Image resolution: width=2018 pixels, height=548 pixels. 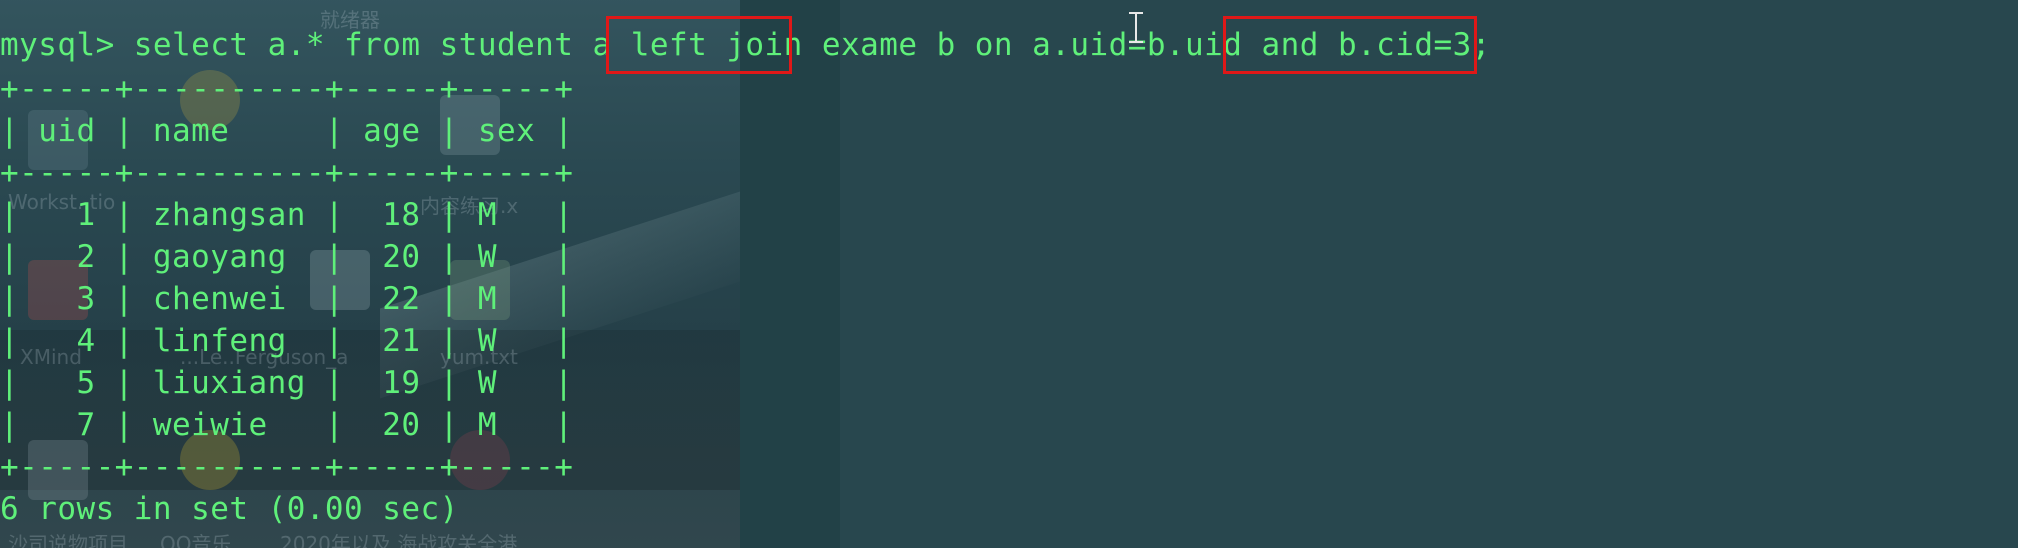 I want to click on text-cursor-icon, so click(x=1136, y=27).